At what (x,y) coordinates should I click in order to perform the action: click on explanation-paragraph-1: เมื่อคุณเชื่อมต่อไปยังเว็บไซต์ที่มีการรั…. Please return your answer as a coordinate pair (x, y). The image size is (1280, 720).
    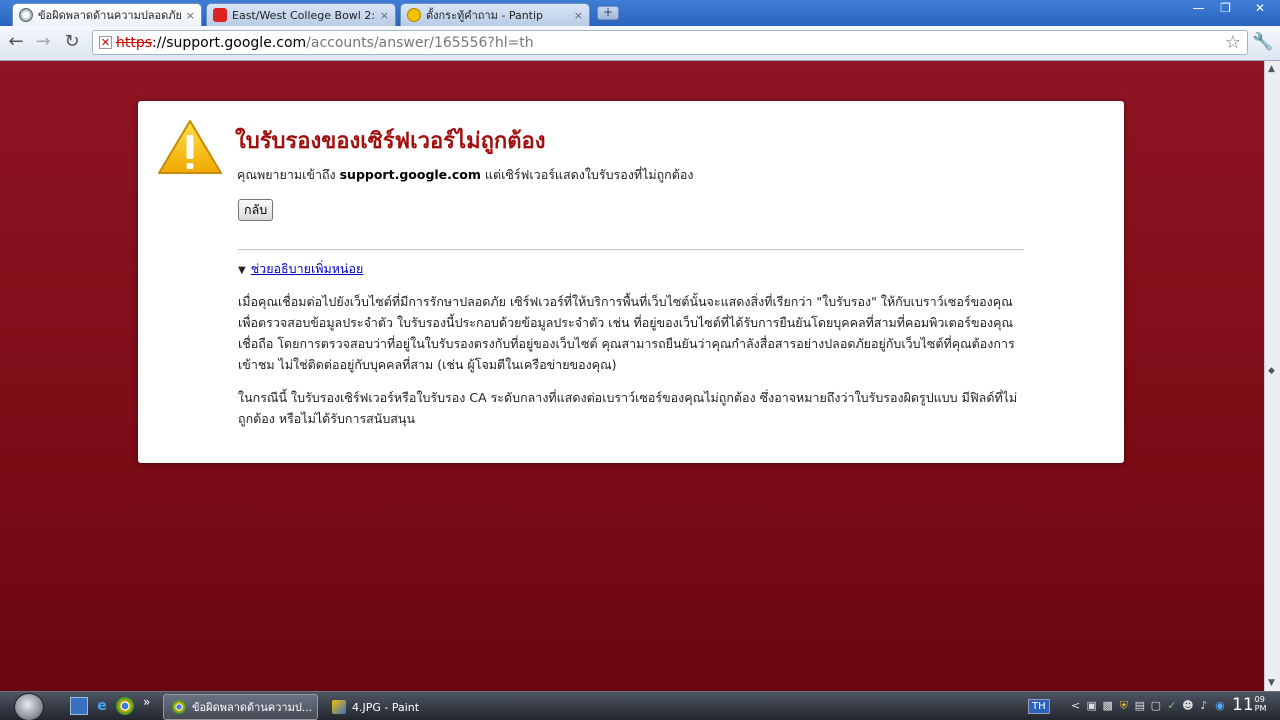
    Looking at the image, I should click on (626, 333).